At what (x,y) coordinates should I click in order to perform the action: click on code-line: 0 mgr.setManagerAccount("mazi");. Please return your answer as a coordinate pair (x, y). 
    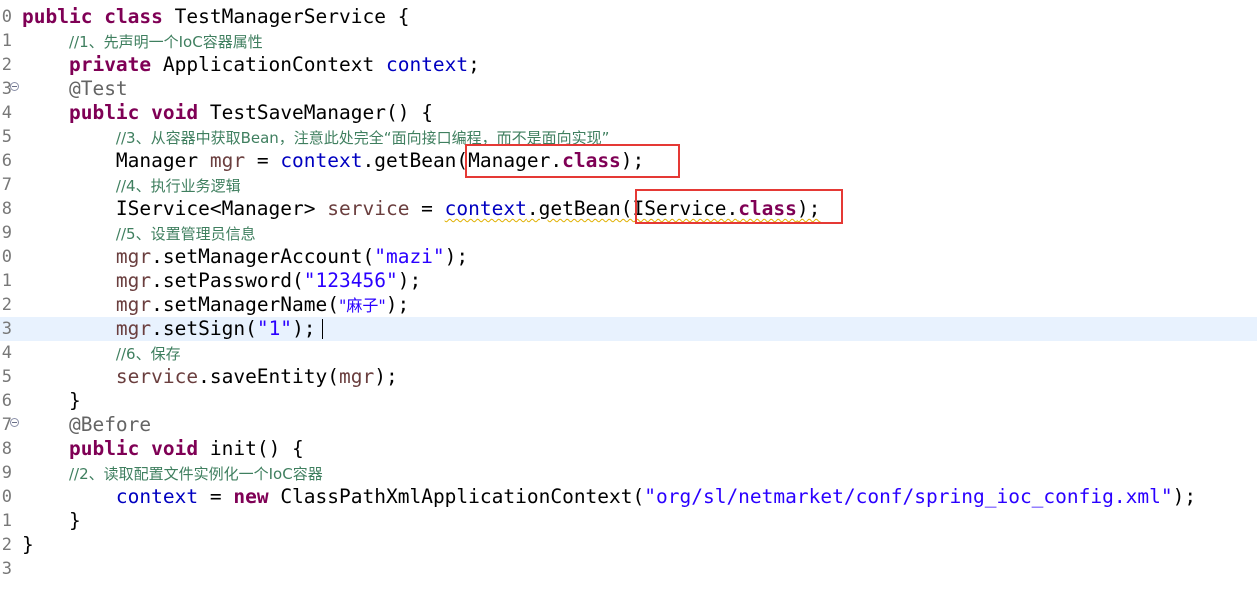
    Looking at the image, I should click on (628, 257).